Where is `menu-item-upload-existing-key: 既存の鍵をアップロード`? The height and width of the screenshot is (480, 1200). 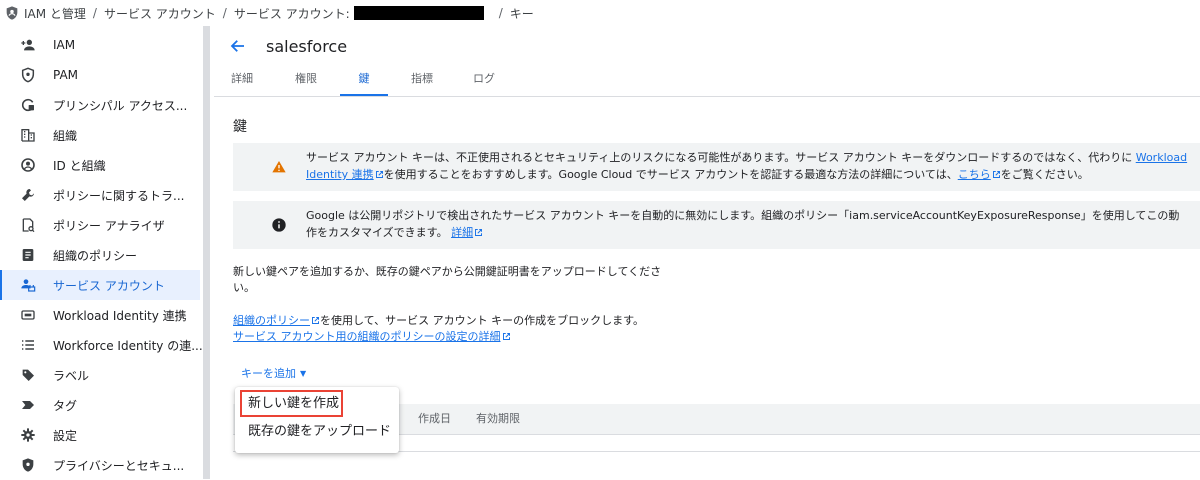 menu-item-upload-existing-key: 既存の鍵をアップロード is located at coordinates (317, 432).